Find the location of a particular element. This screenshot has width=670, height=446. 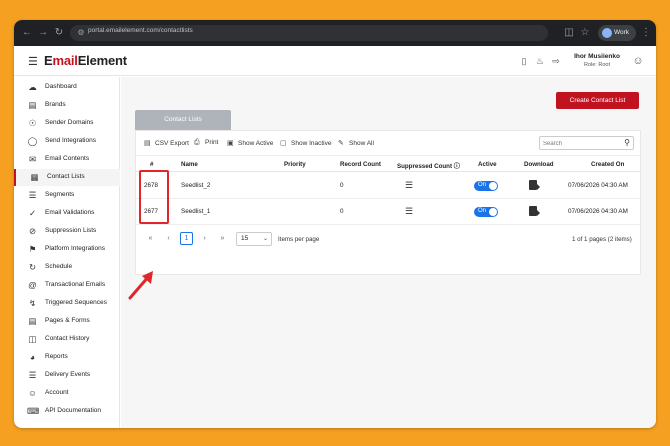

logo-mid: mail is located at coordinates (65, 60).